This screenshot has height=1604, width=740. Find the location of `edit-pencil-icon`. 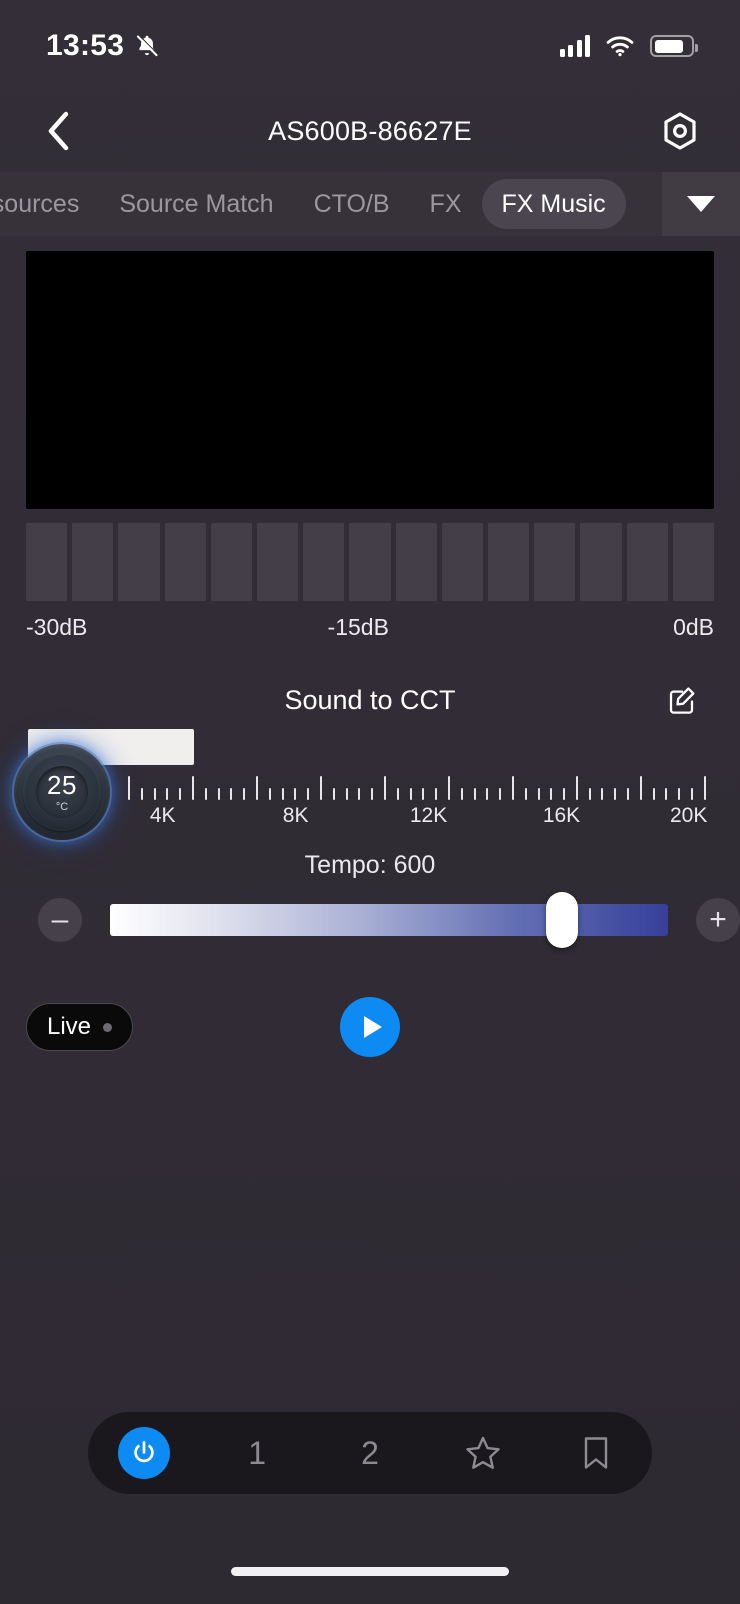

edit-pencil-icon is located at coordinates (682, 700).